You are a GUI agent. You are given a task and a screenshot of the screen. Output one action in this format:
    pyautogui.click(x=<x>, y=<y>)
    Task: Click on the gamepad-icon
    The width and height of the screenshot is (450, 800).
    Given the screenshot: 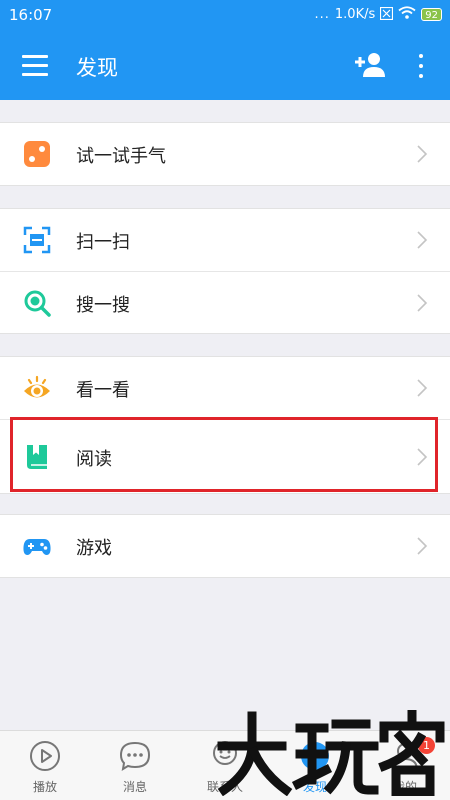 What is the action you would take?
    pyautogui.click(x=37, y=547)
    